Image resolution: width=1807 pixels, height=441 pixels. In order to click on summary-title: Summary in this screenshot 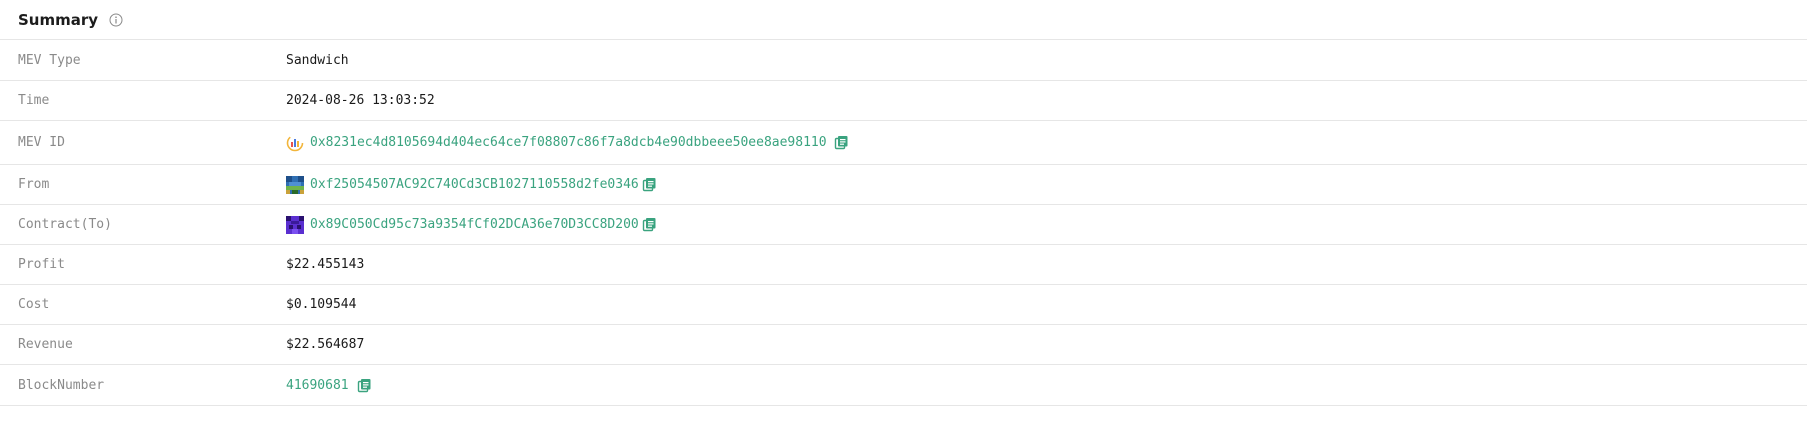, I will do `click(58, 19)`.